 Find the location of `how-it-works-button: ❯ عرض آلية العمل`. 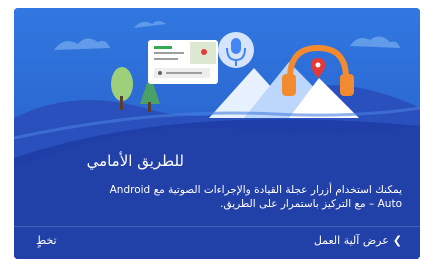

how-it-works-button: ❯ عرض آلية العمل is located at coordinates (358, 240).